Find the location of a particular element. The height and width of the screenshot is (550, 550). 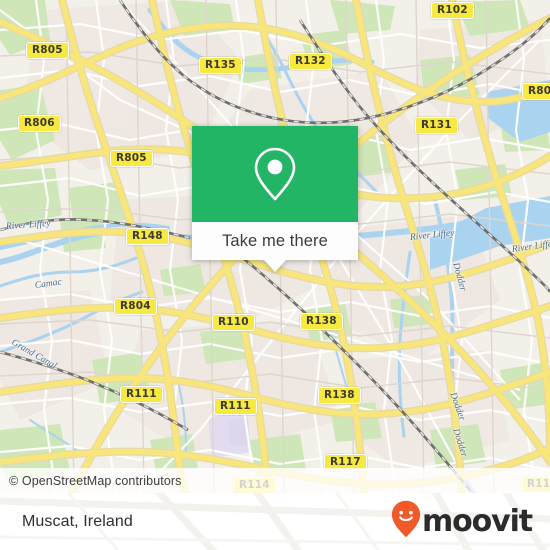

location-pin-icon is located at coordinates (275, 174).